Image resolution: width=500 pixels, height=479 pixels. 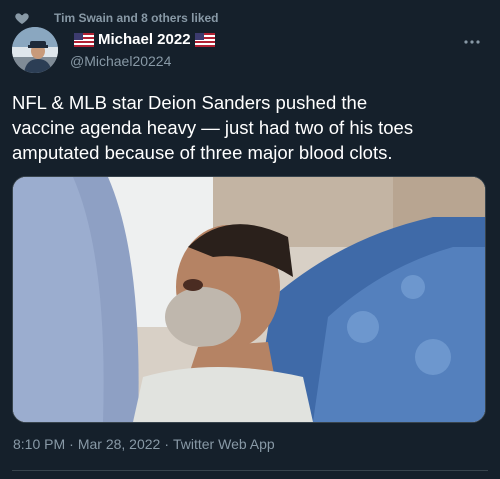 I want to click on author-name-row: Michael 2022, so click(x=144, y=39).